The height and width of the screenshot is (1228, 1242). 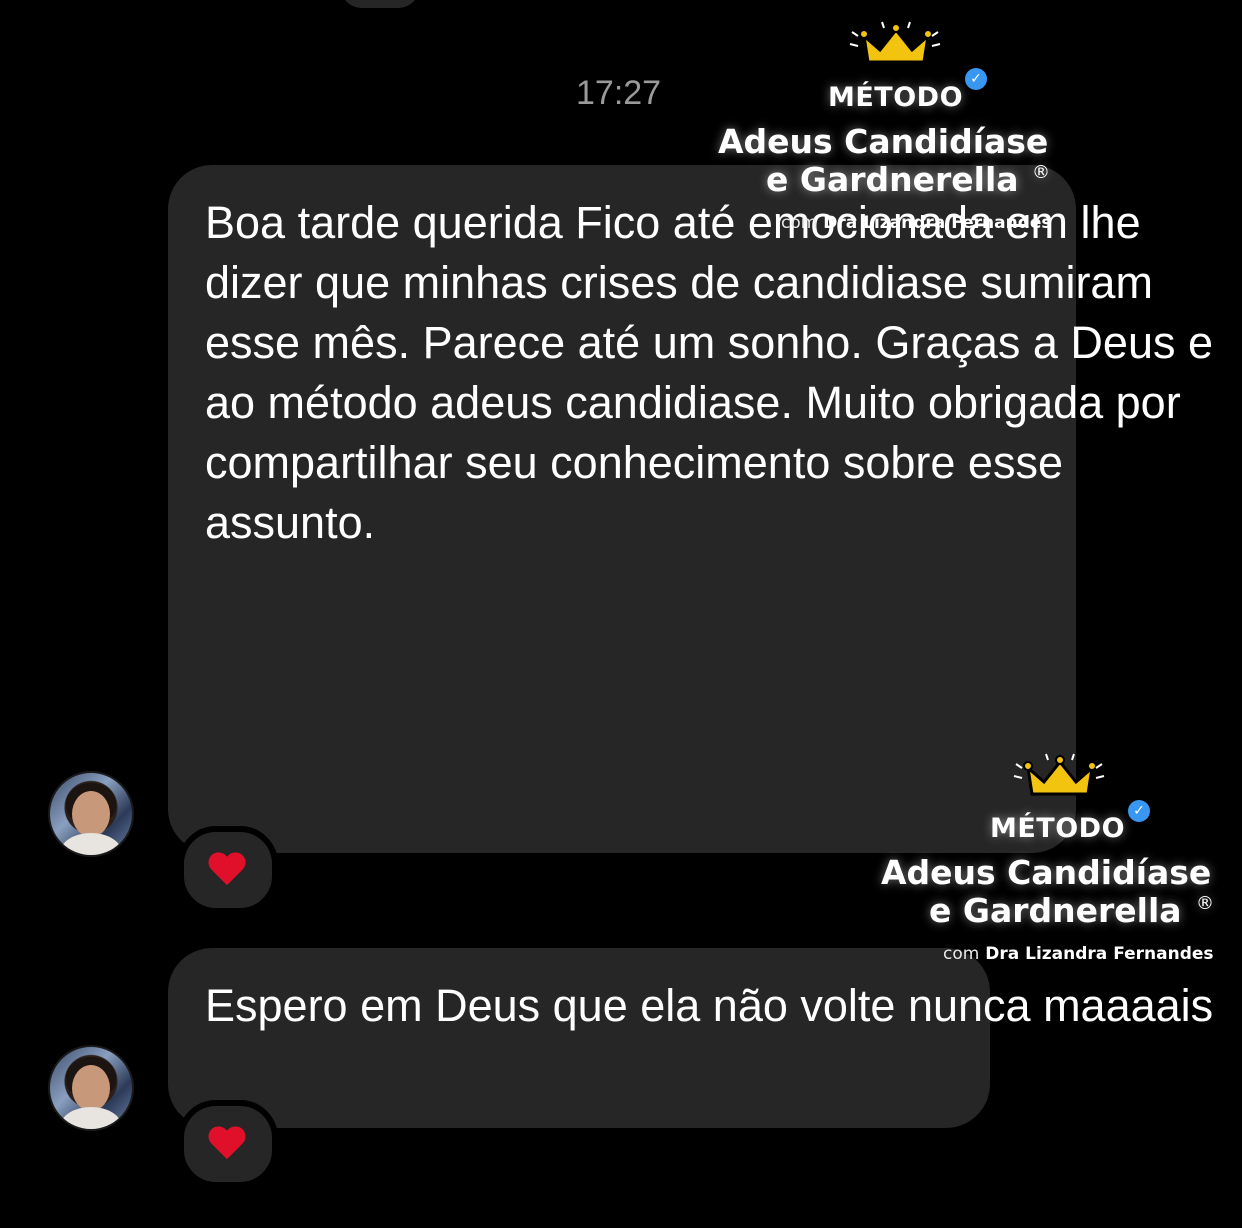 I want to click on message-line: esse mês. Parece até um sonho., so click(x=534, y=342).